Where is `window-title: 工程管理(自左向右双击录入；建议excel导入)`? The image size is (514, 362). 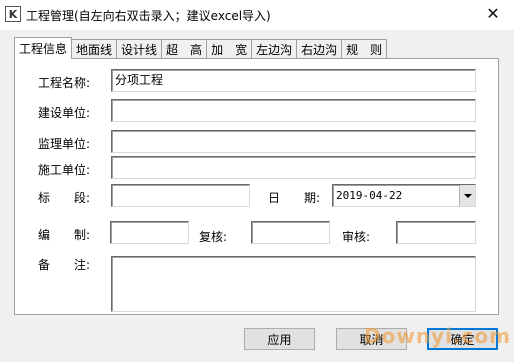
window-title: 工程管理(自左向右双击录入；建议excel导入) is located at coordinates (148, 16).